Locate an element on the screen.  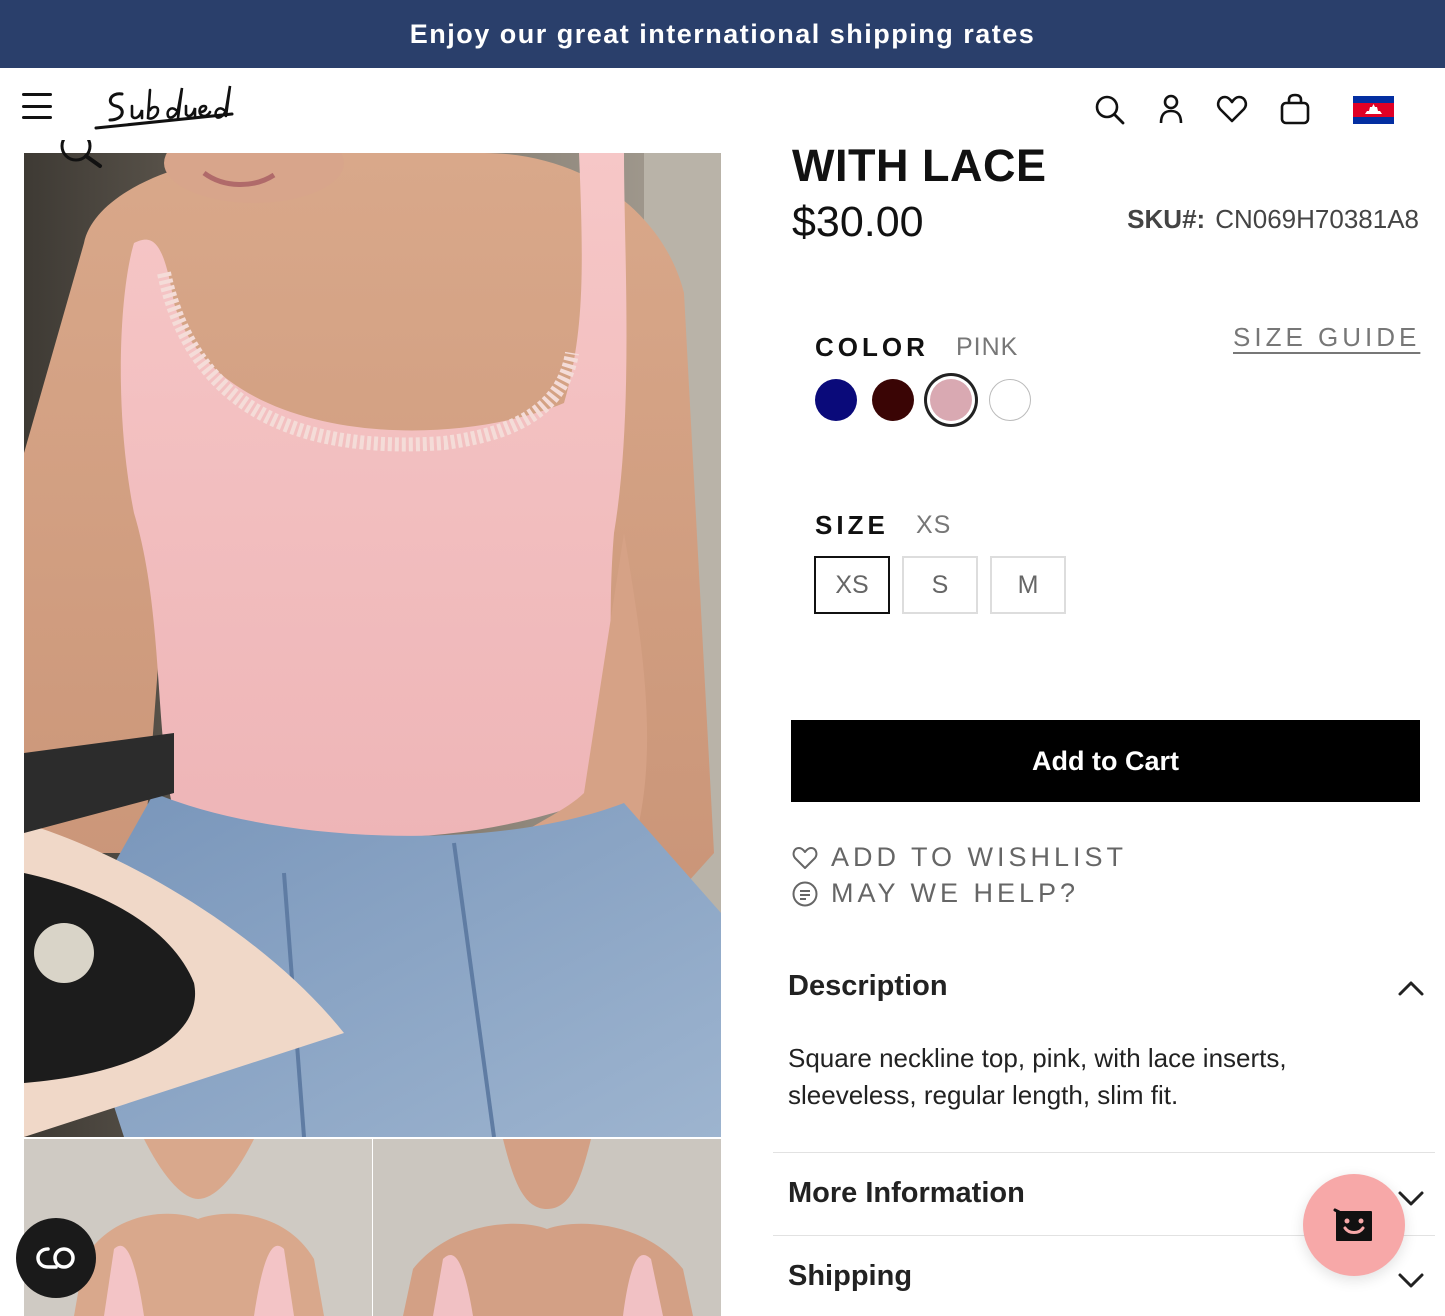
add-to-cart-button: Add to Cart is located at coordinates (1105, 761).